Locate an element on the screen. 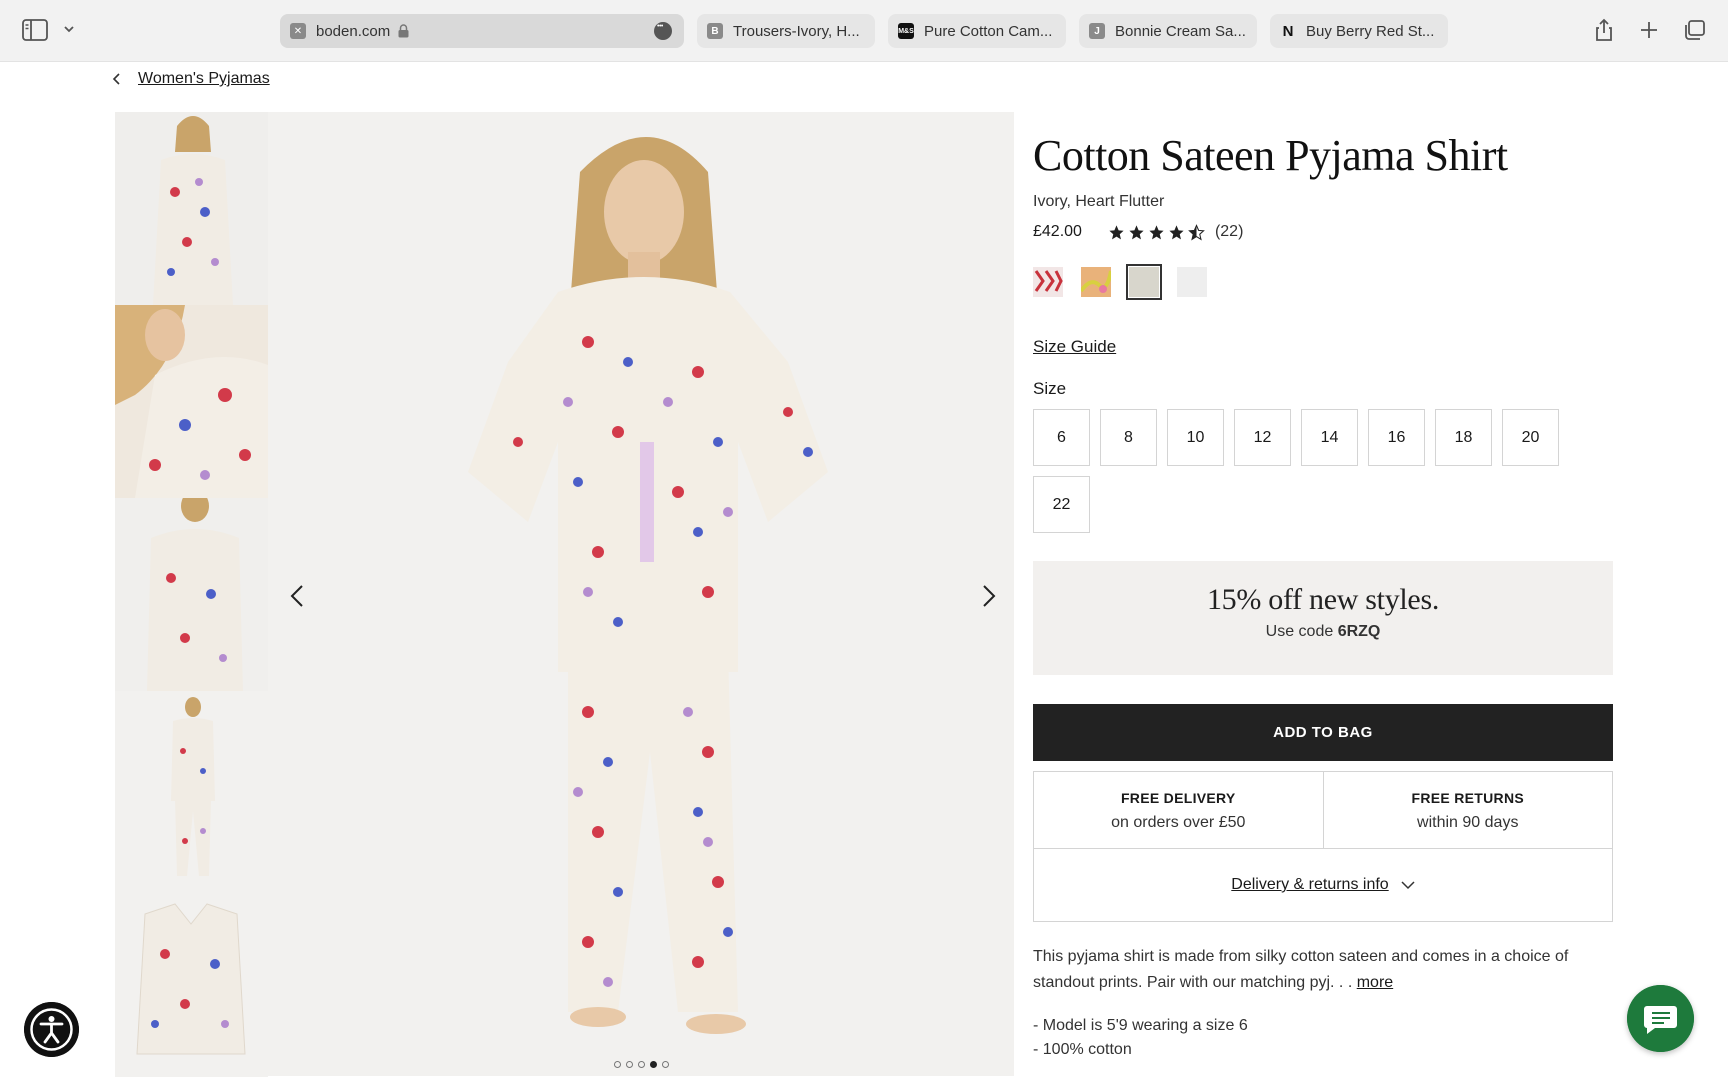 This screenshot has width=1728, height=1080. color-swatches is located at coordinates (1323, 282).